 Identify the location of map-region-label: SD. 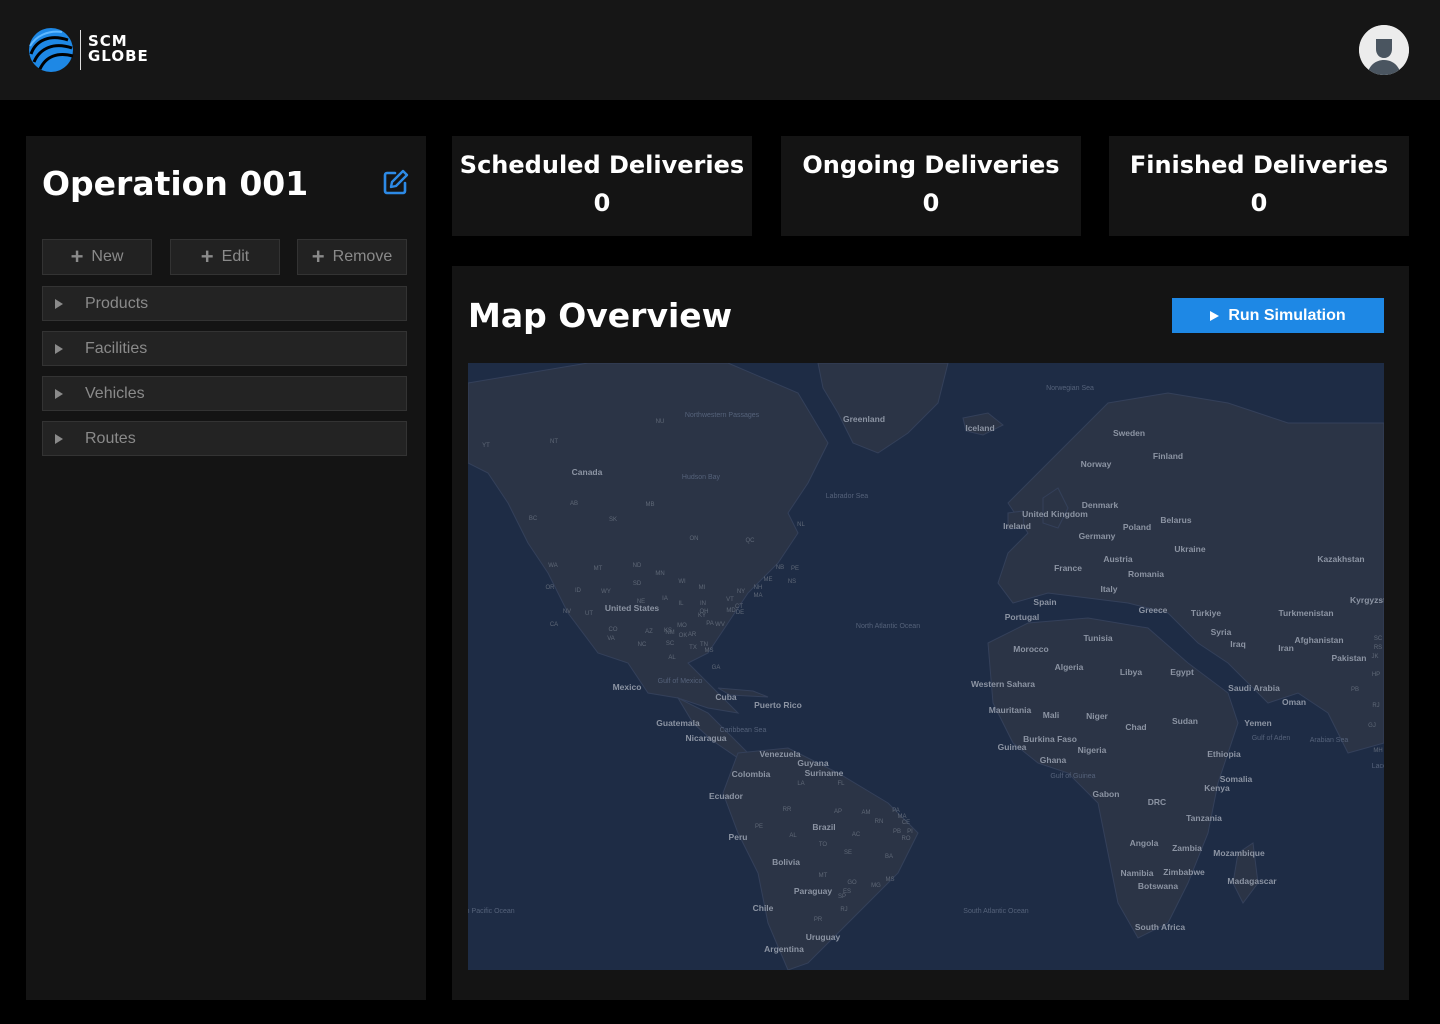
(637, 584).